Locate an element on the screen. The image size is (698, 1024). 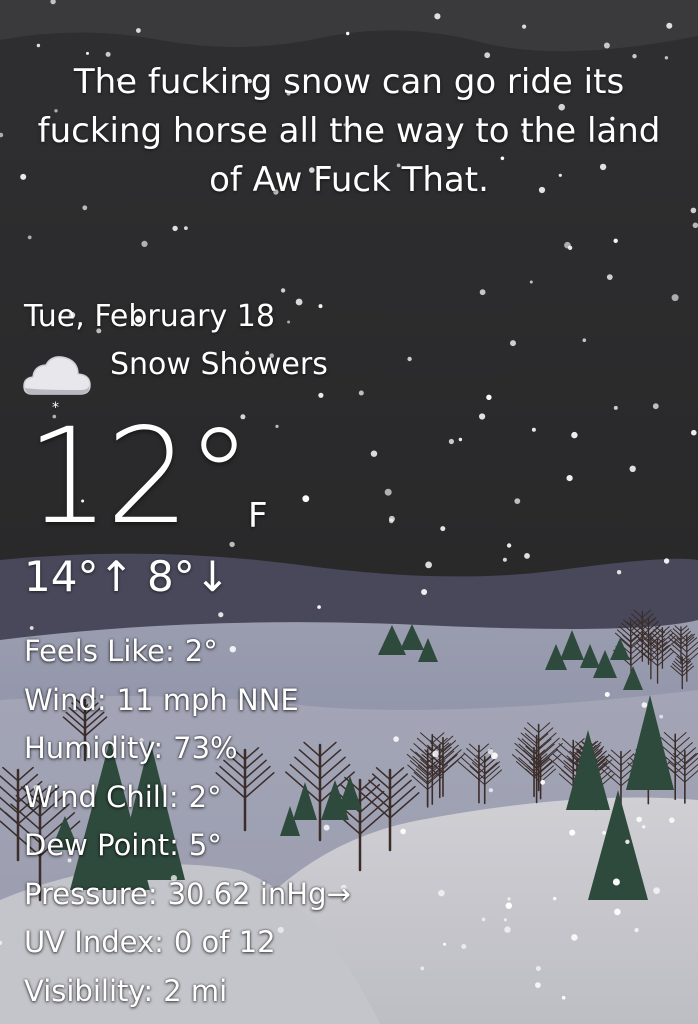
detail-pressure: Pressure: 30.62 inHg→ is located at coordinates (187, 894).